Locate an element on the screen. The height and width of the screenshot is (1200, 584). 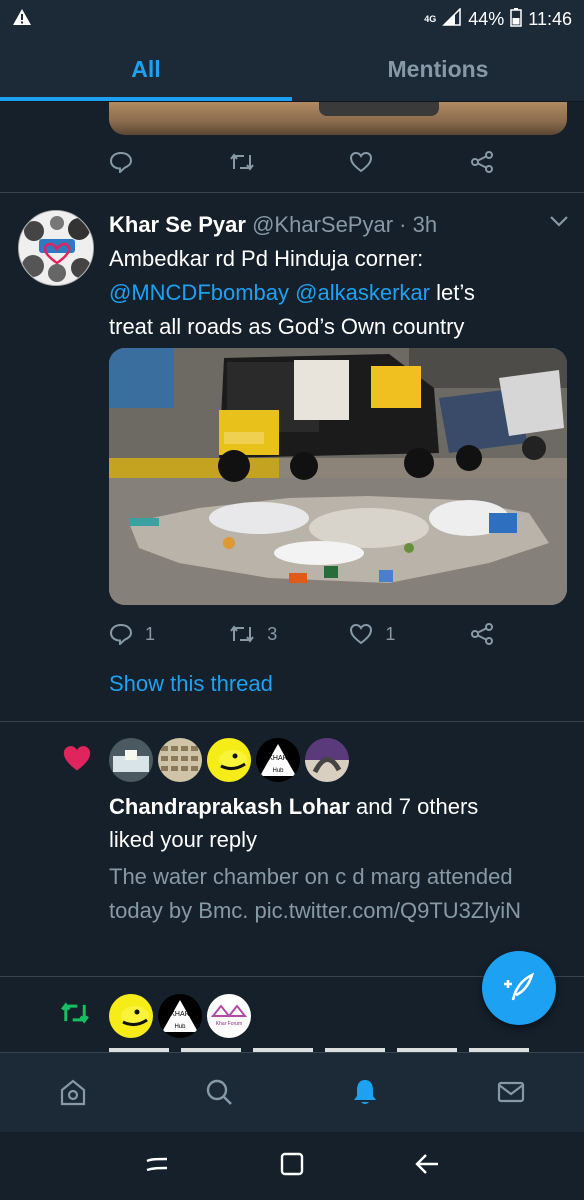
tab-mentions: Mentions is located at coordinates (438, 68).